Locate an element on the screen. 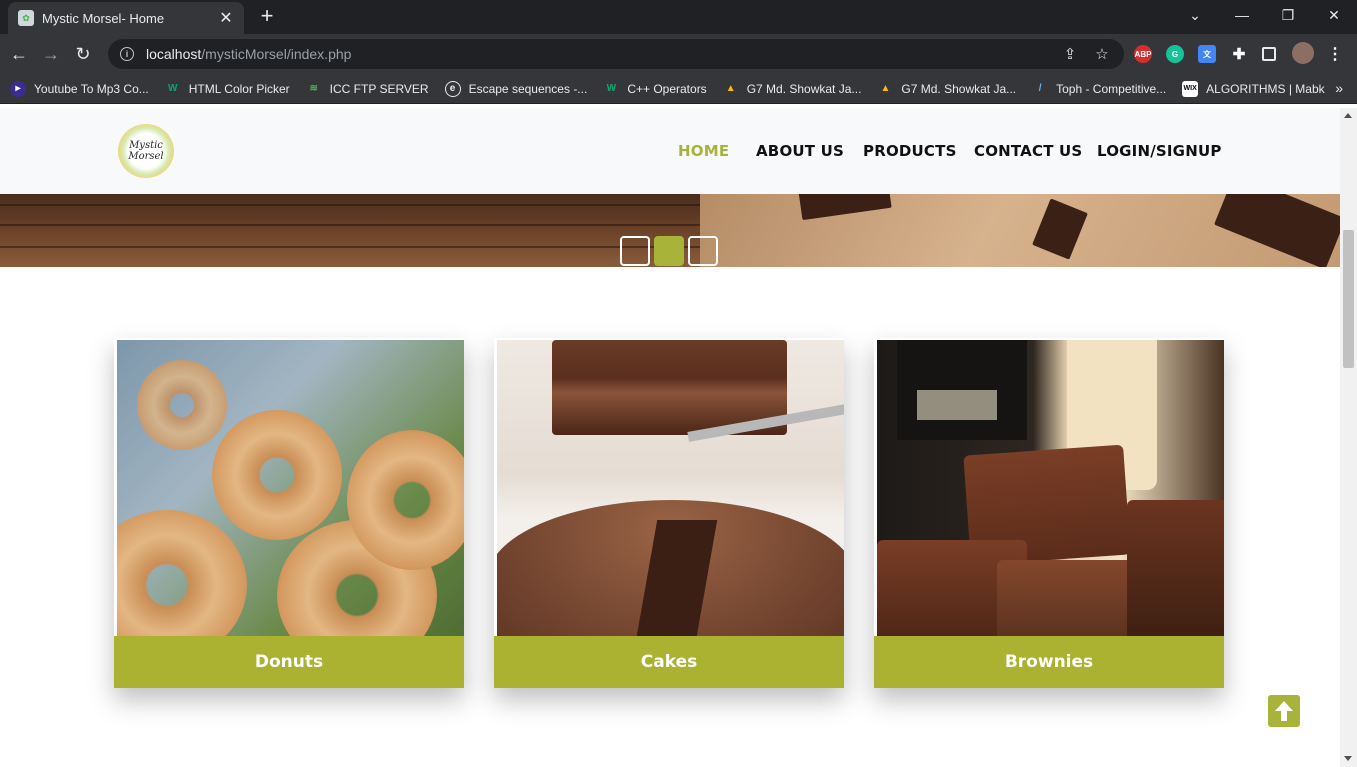  icc-icon: ≋ is located at coordinates (313, 88).